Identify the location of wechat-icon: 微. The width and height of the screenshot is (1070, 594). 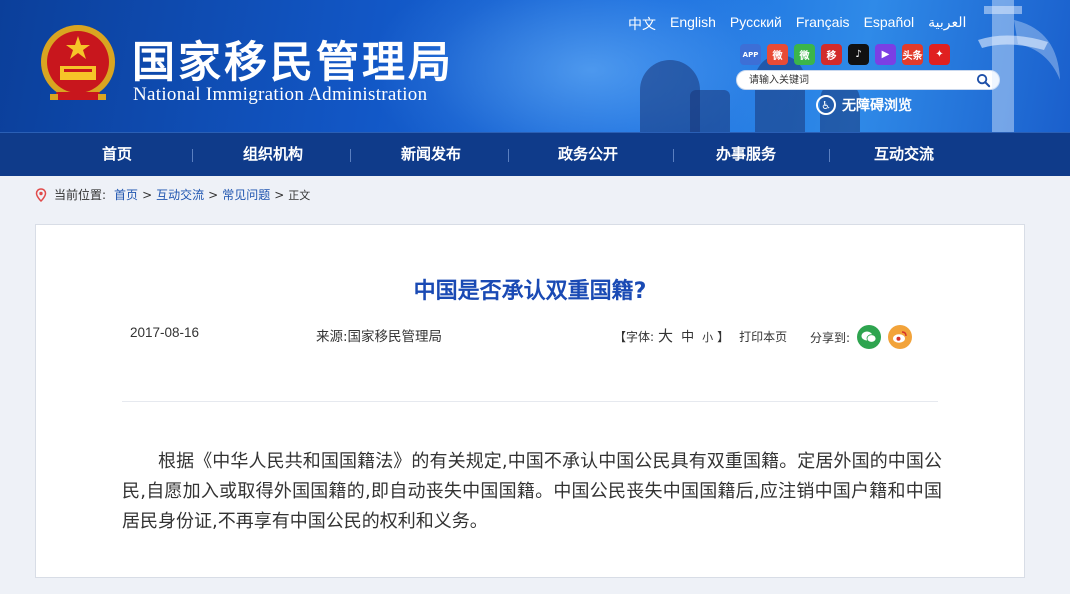
(804, 54).